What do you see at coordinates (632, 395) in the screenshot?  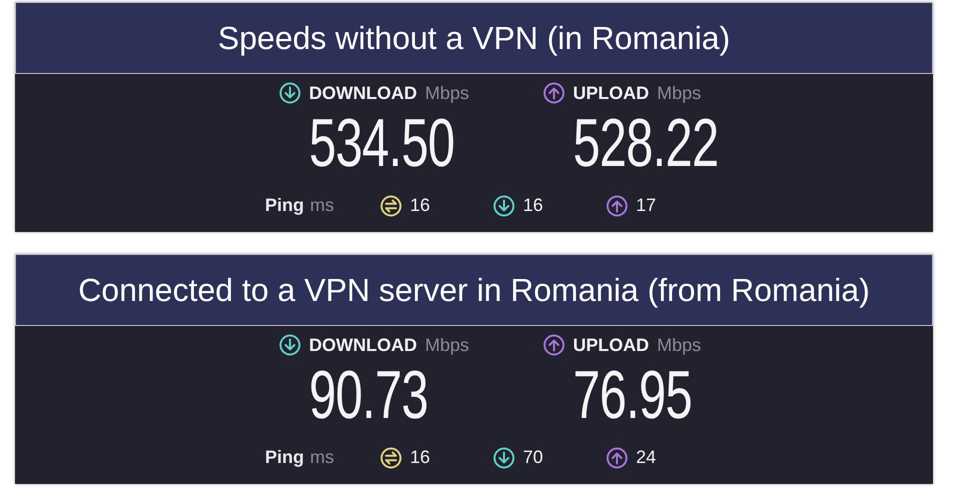 I see `upload-value: 76.95` at bounding box center [632, 395].